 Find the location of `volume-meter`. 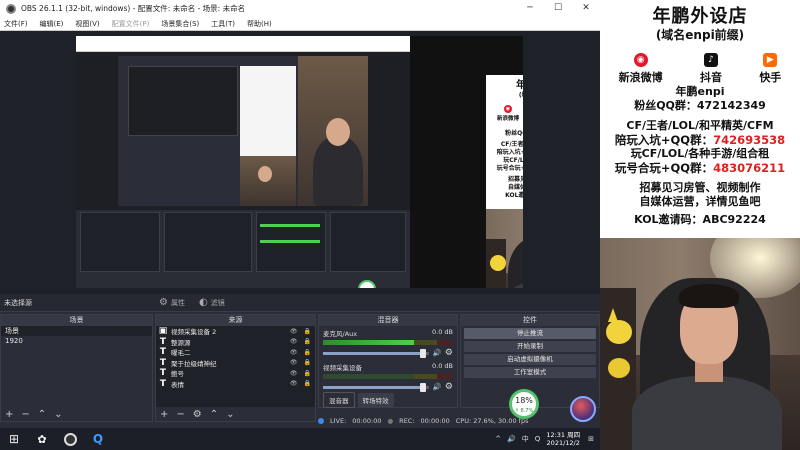

volume-meter is located at coordinates (388, 342).